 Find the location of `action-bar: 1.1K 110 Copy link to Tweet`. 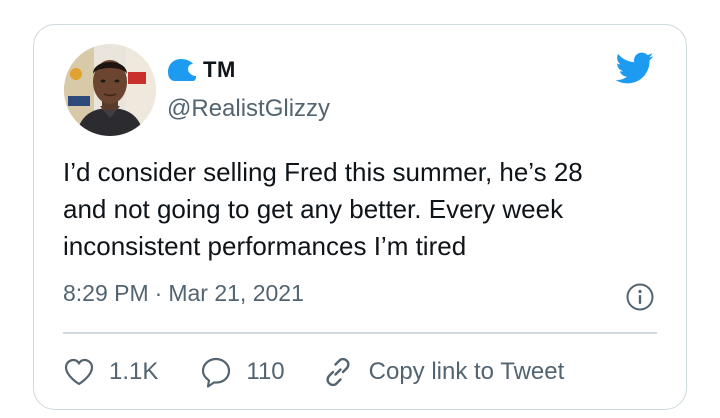

action-bar: 1.1K 110 Copy link to Tweet is located at coordinates (313, 372).